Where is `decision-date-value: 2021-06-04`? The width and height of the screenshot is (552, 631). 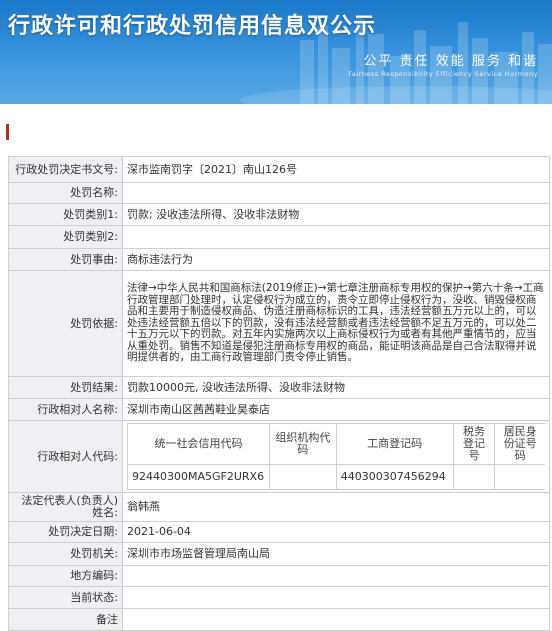 decision-date-value: 2021-06-04 is located at coordinates (336, 532).